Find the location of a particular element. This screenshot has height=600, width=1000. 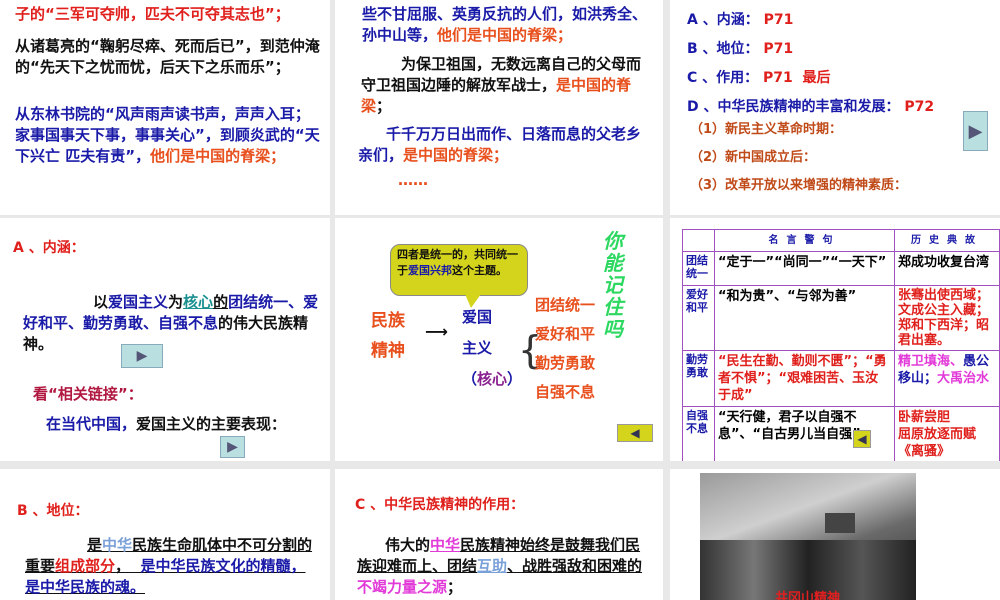

section-title: B 、地位： is located at coordinates (53, 511).